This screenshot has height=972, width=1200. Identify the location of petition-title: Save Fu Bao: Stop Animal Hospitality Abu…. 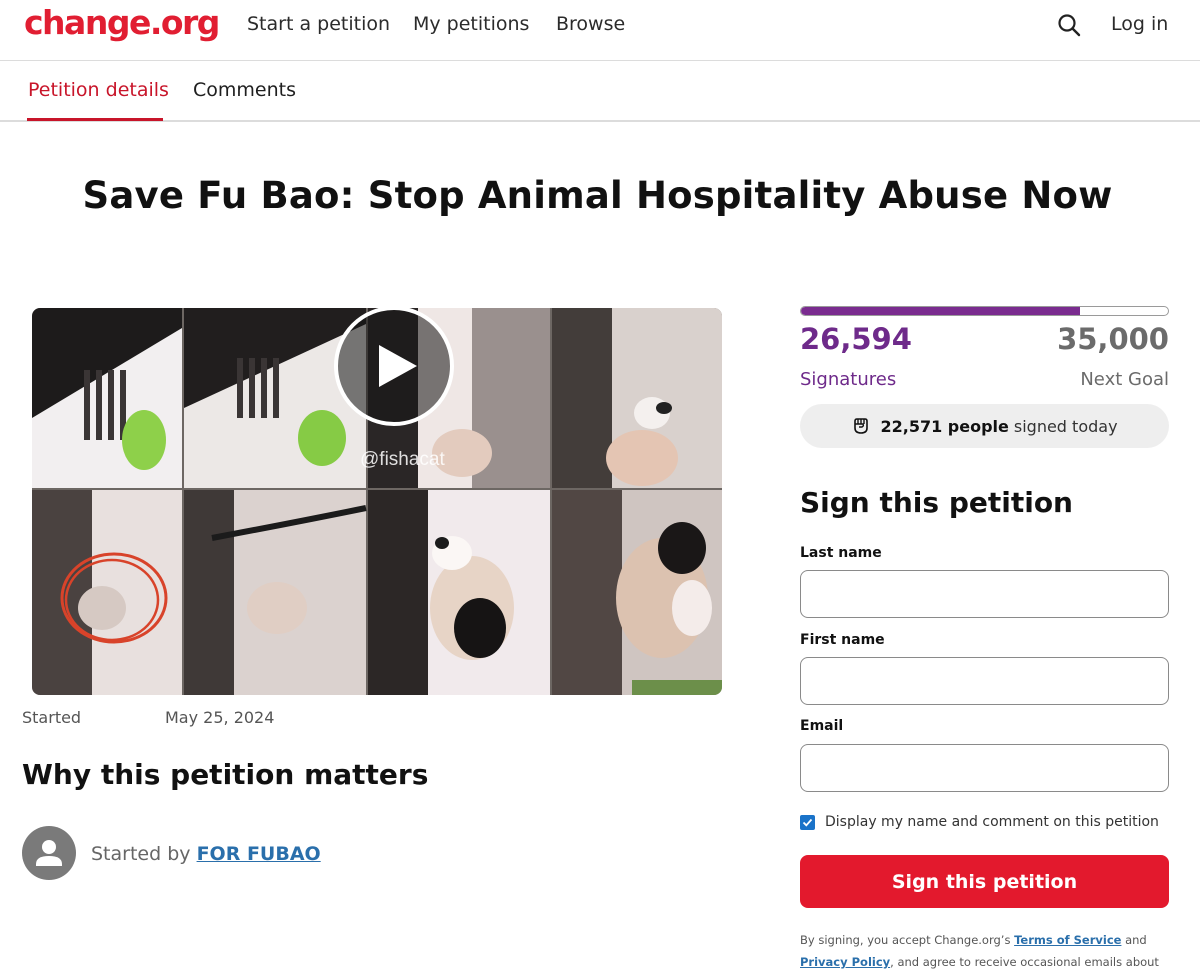
(597, 195).